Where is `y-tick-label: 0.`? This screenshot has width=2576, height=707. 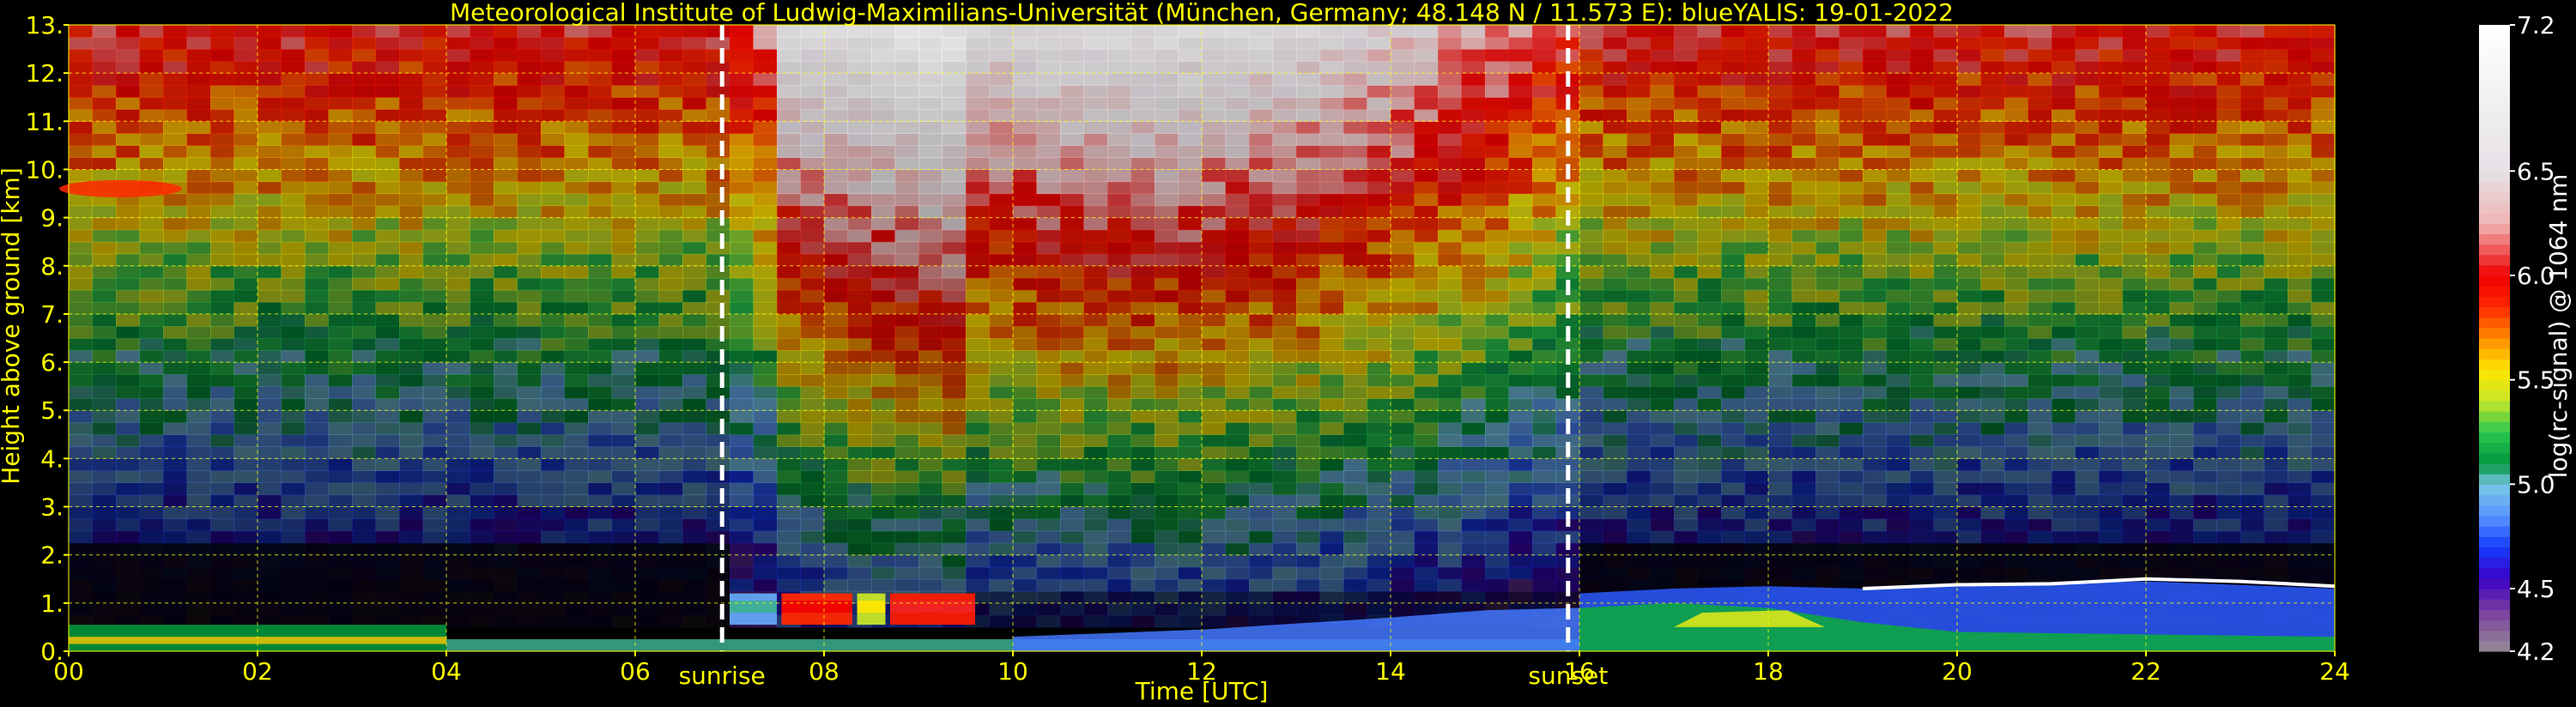 y-tick-label: 0. is located at coordinates (52, 652).